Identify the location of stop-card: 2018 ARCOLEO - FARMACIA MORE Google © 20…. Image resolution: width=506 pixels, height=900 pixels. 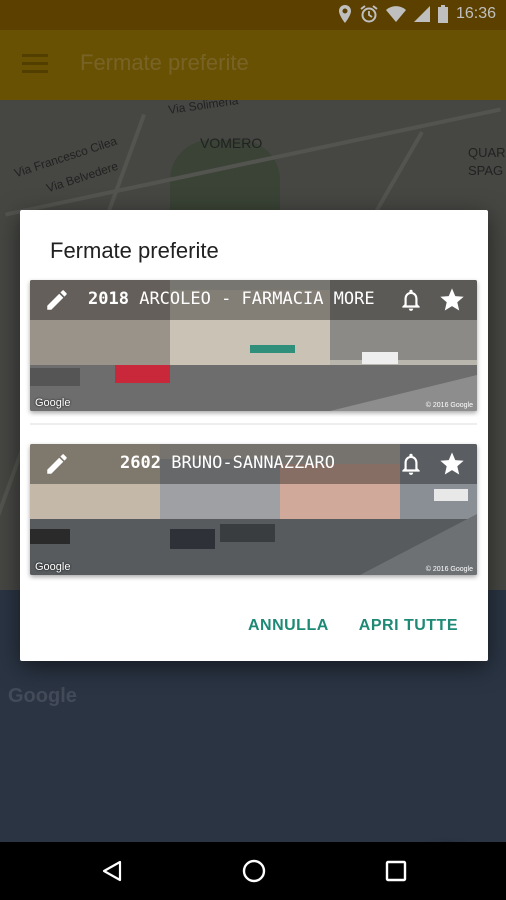
(253, 345).